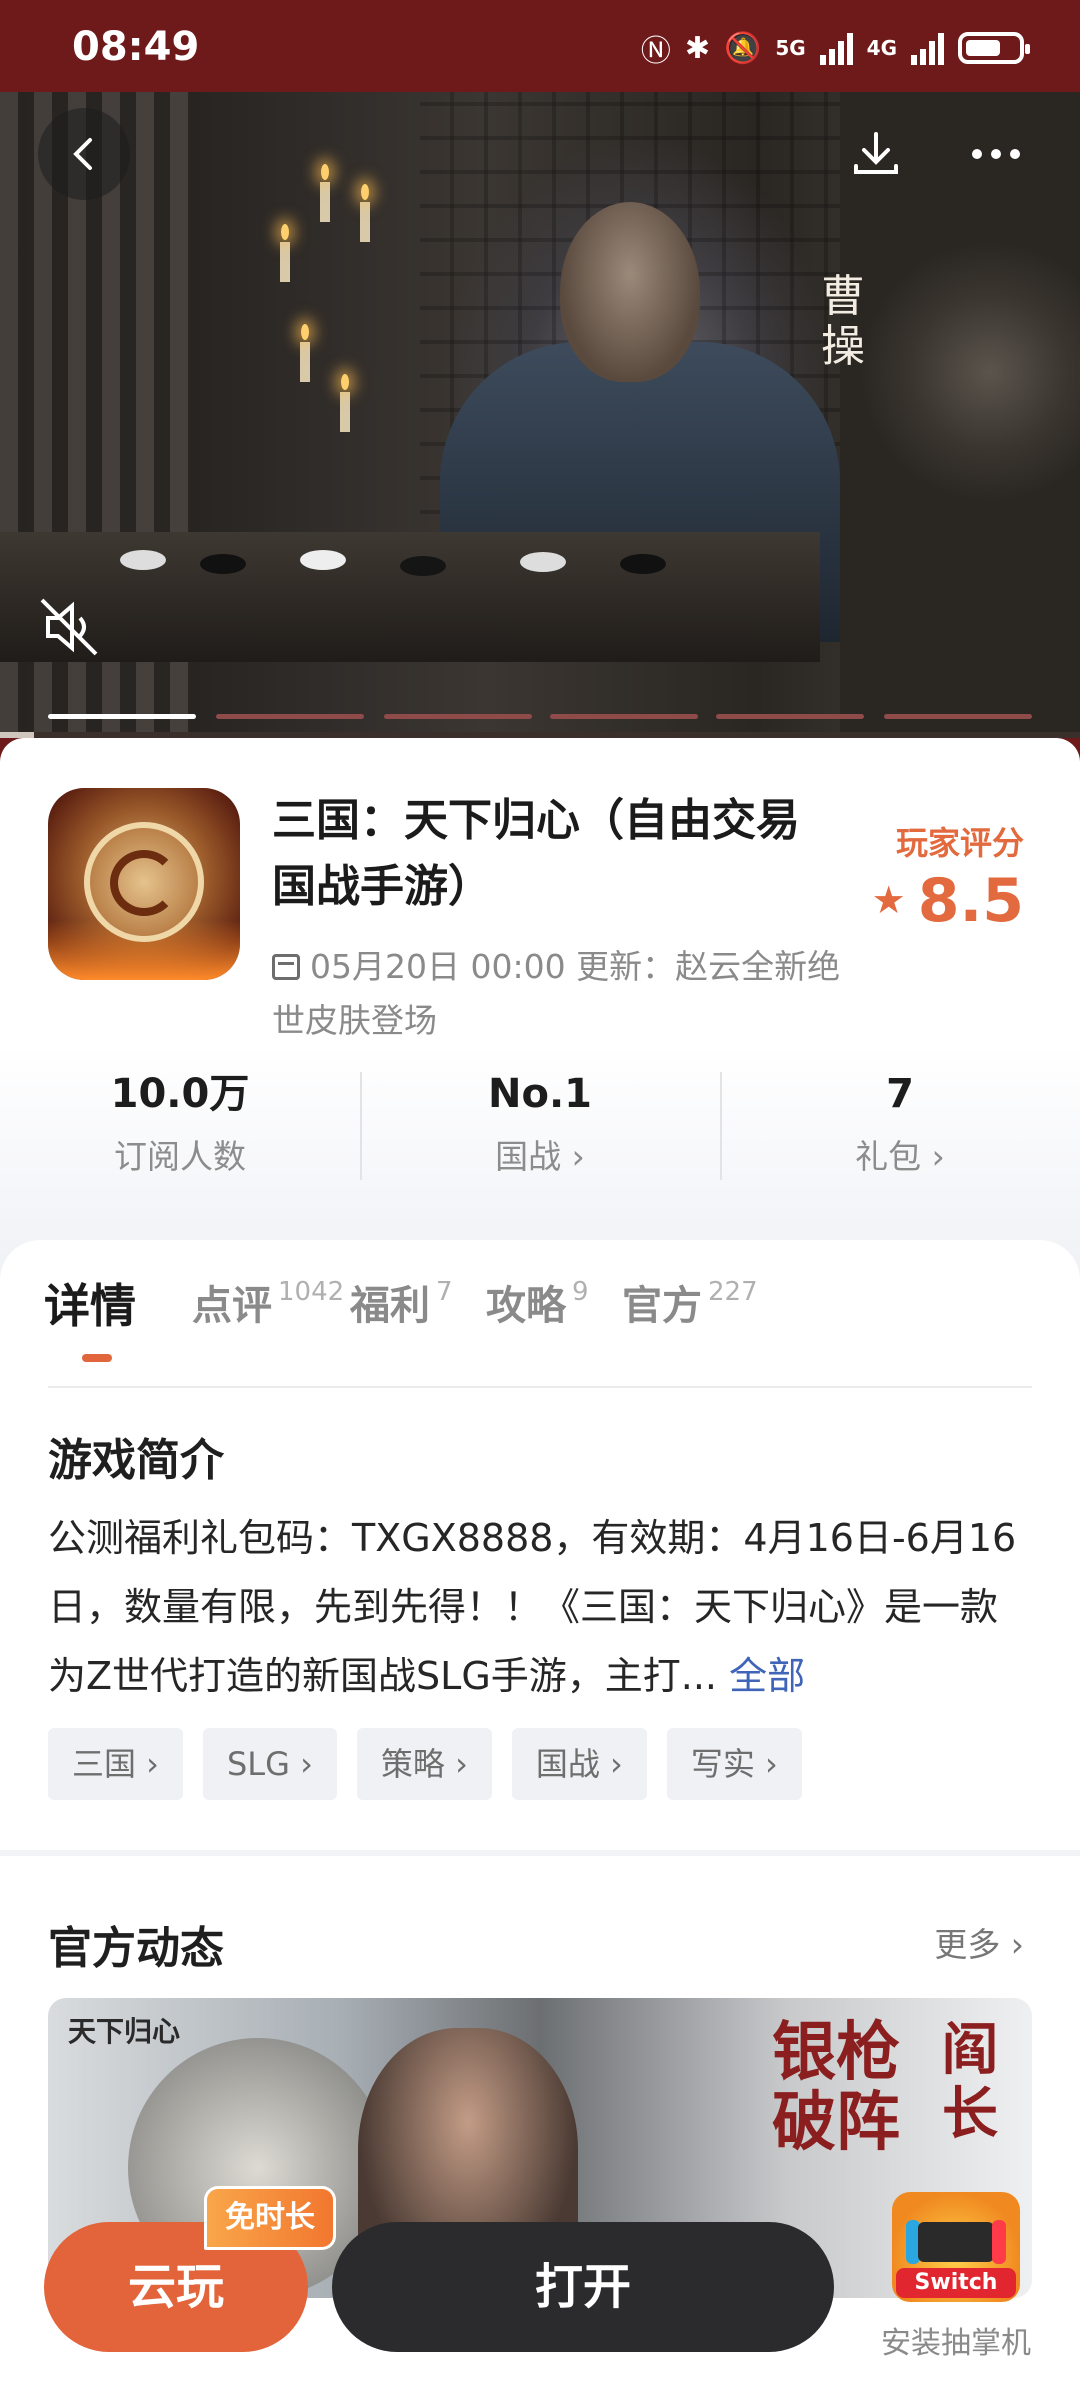  Describe the element at coordinates (144, 884) in the screenshot. I see `app-icon` at that location.